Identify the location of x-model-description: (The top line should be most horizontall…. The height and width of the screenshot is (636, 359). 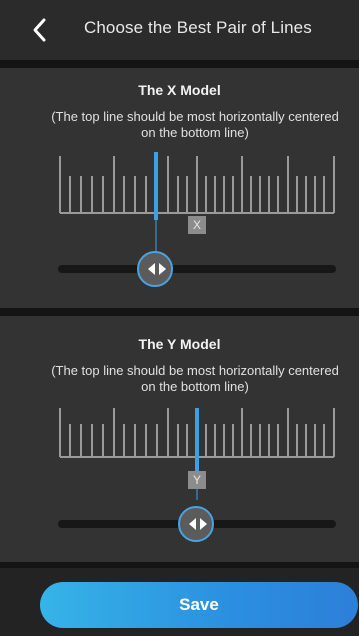
(195, 124).